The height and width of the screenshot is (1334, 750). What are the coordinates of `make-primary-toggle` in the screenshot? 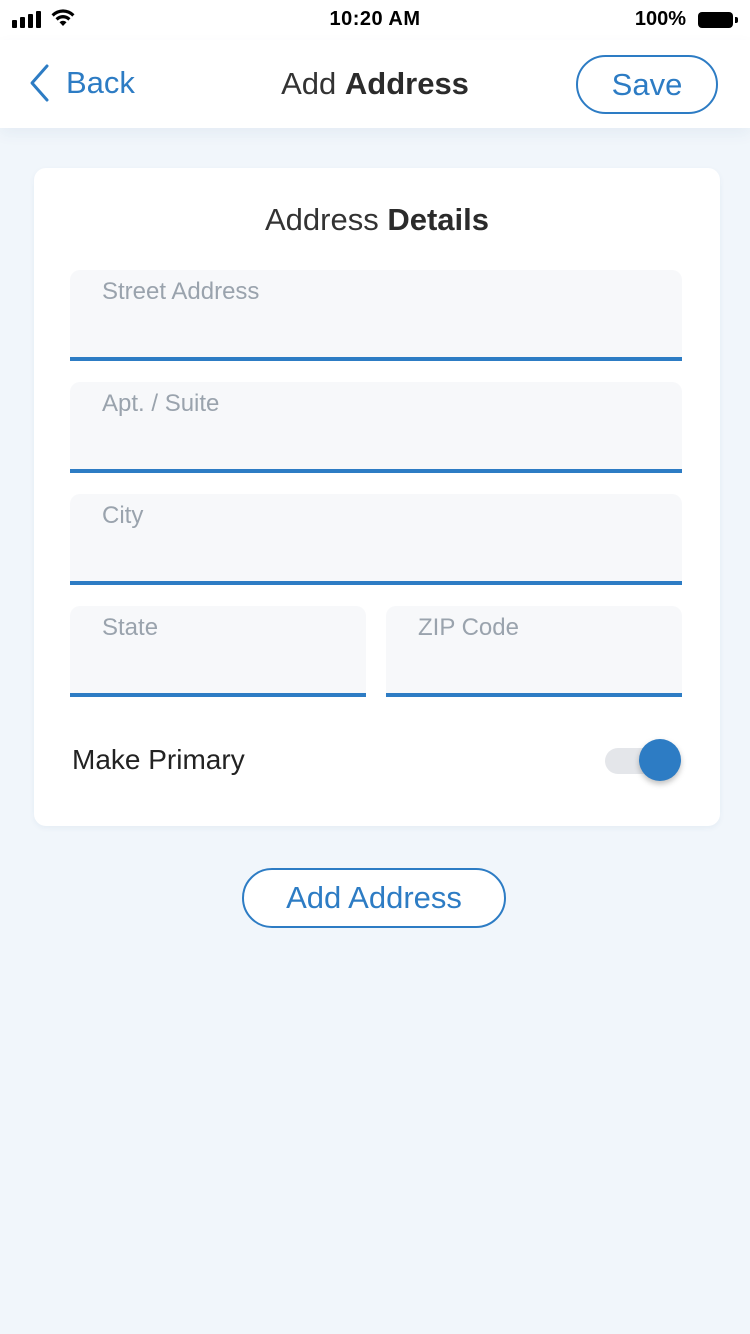 It's located at (644, 760).